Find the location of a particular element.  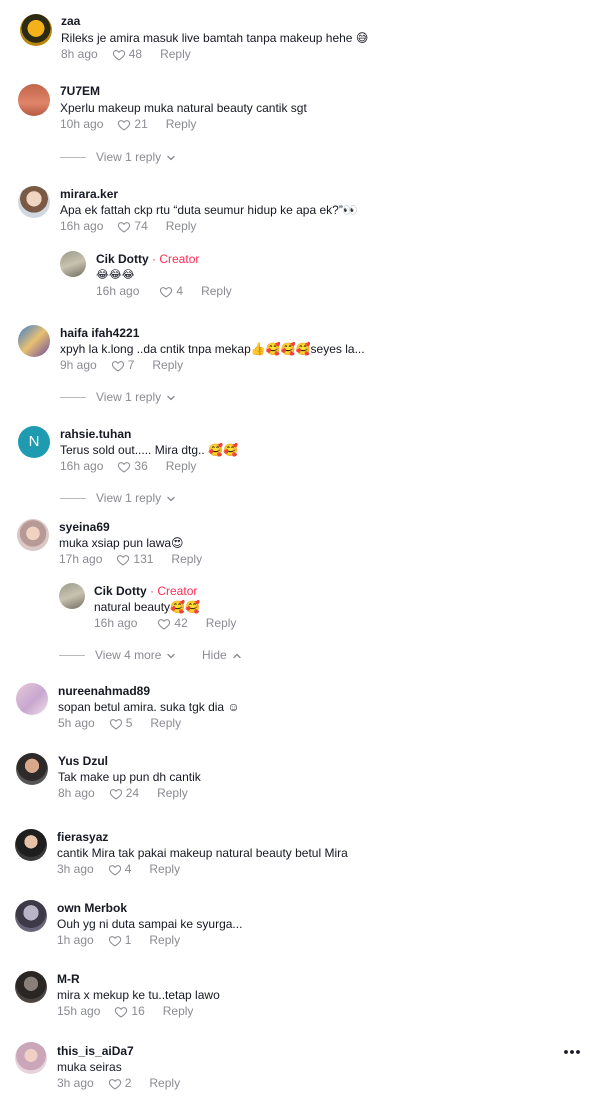

comment-meta: 3h ago 4 Reply is located at coordinates (118, 869).